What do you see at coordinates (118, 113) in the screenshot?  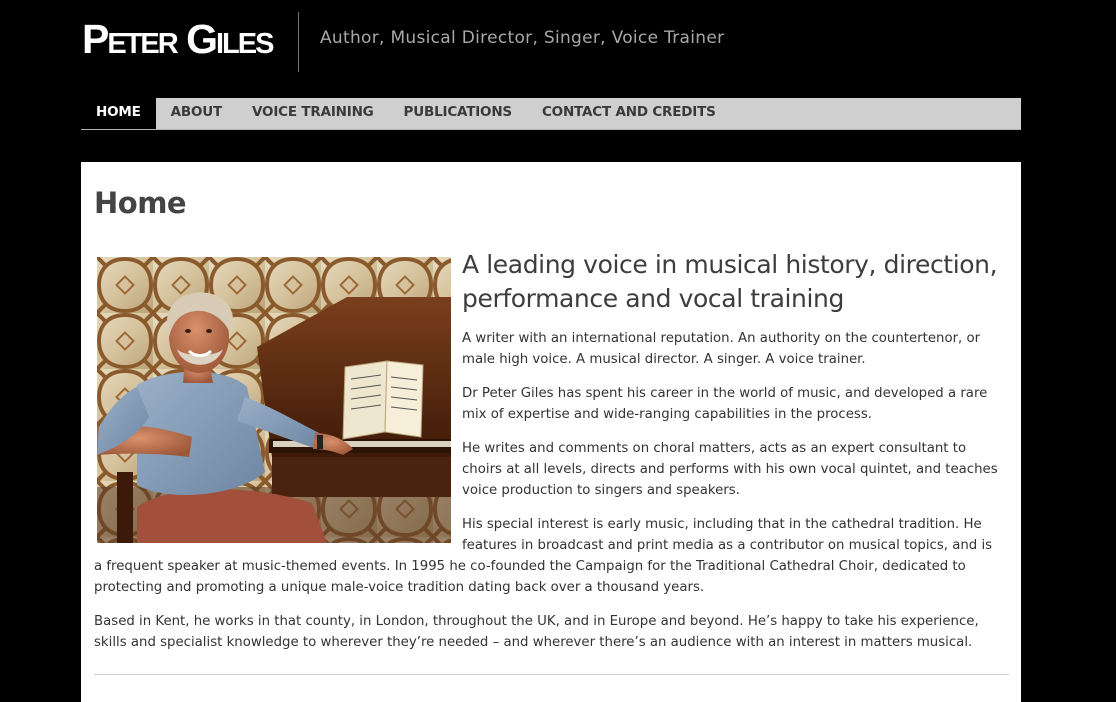 I see `nav-item-home: HOME` at bounding box center [118, 113].